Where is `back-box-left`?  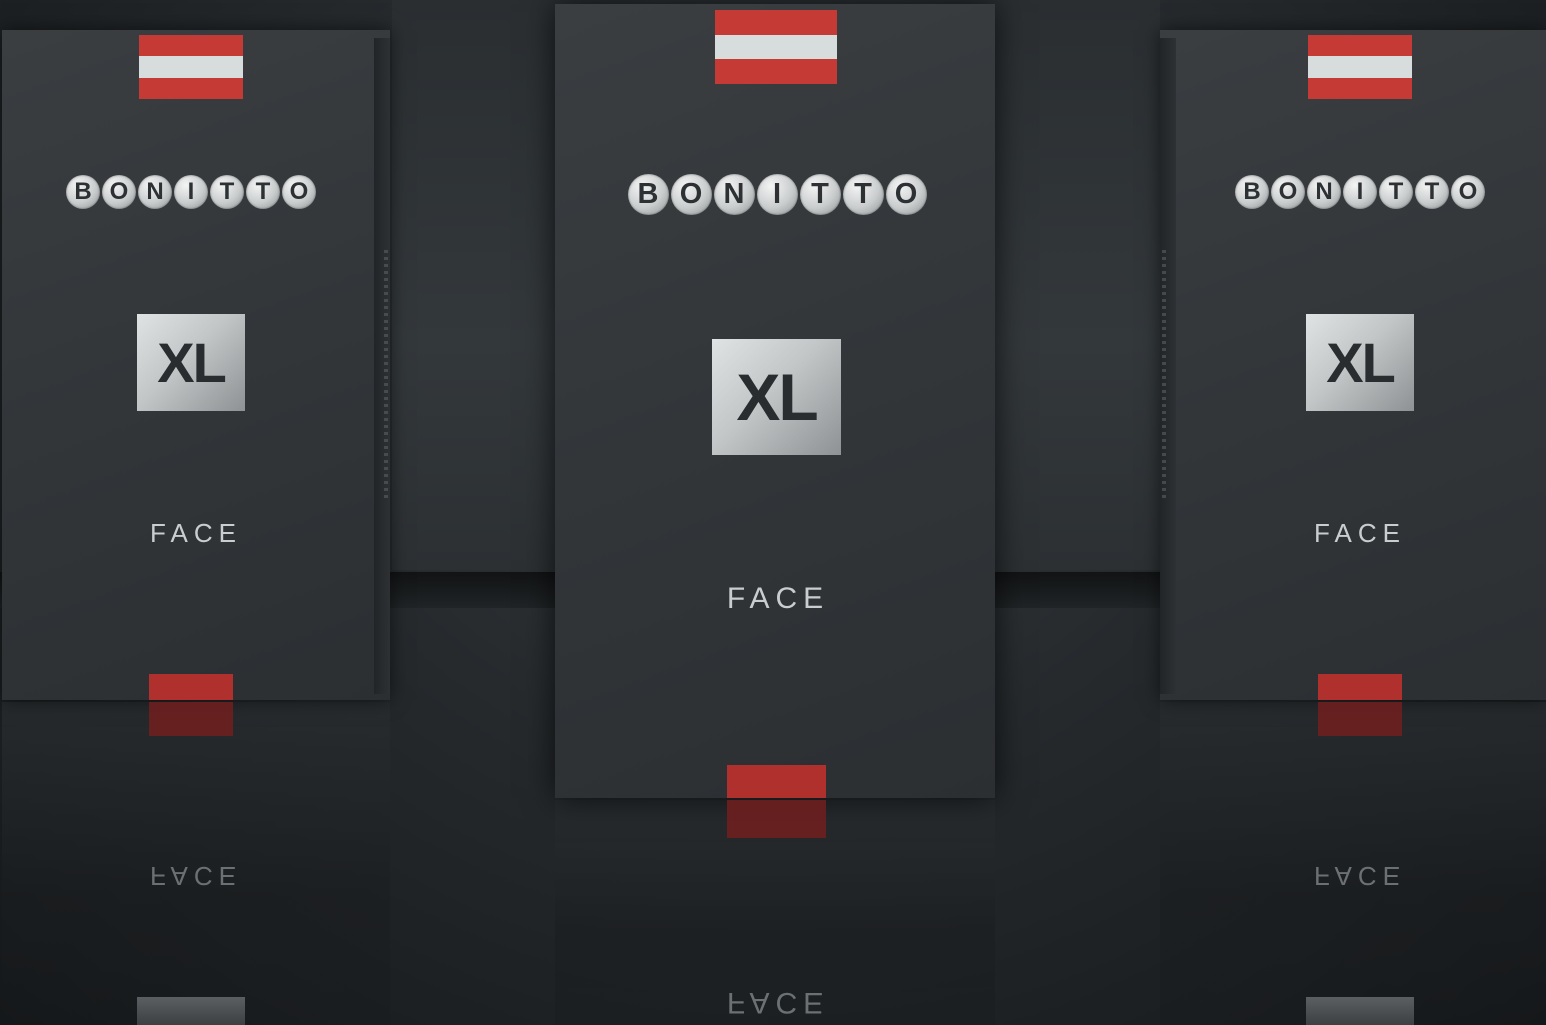
back-box-left is located at coordinates (474, 285).